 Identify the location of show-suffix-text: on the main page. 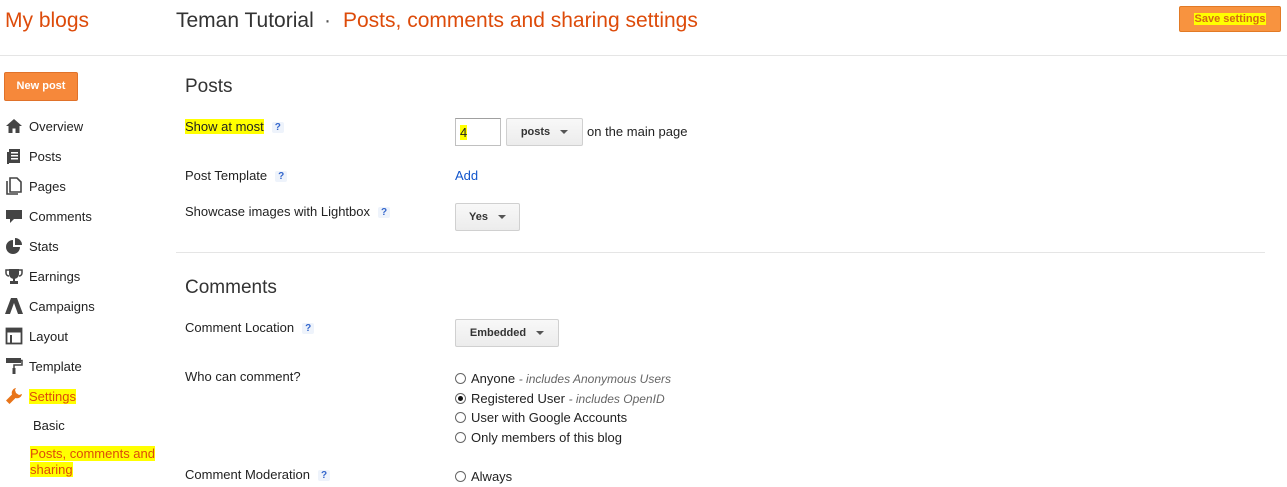
(637, 131).